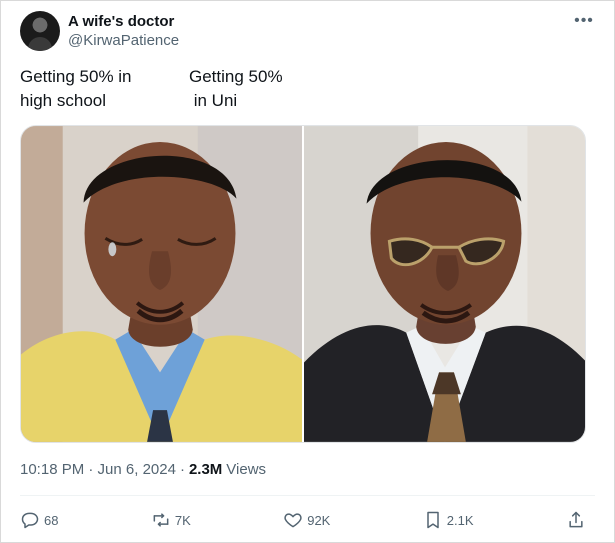 The width and height of the screenshot is (615, 543). What do you see at coordinates (460, 520) in the screenshot?
I see `bookmark-count: 2.1K` at bounding box center [460, 520].